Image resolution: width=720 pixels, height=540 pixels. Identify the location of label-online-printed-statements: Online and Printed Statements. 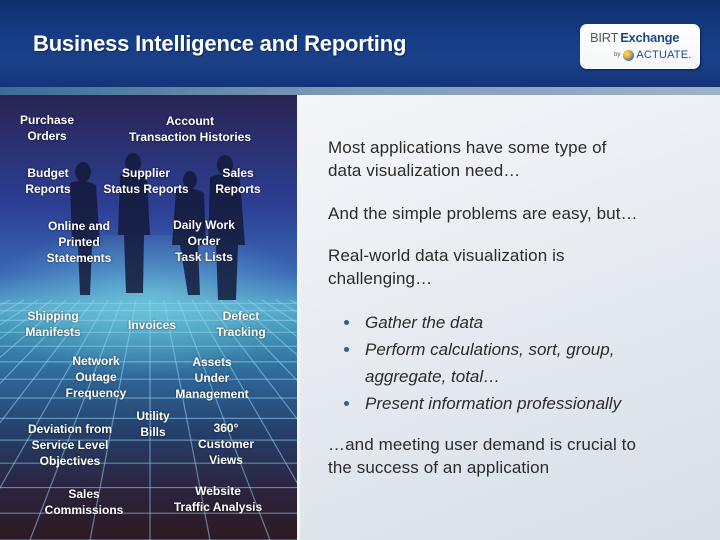
(79, 242).